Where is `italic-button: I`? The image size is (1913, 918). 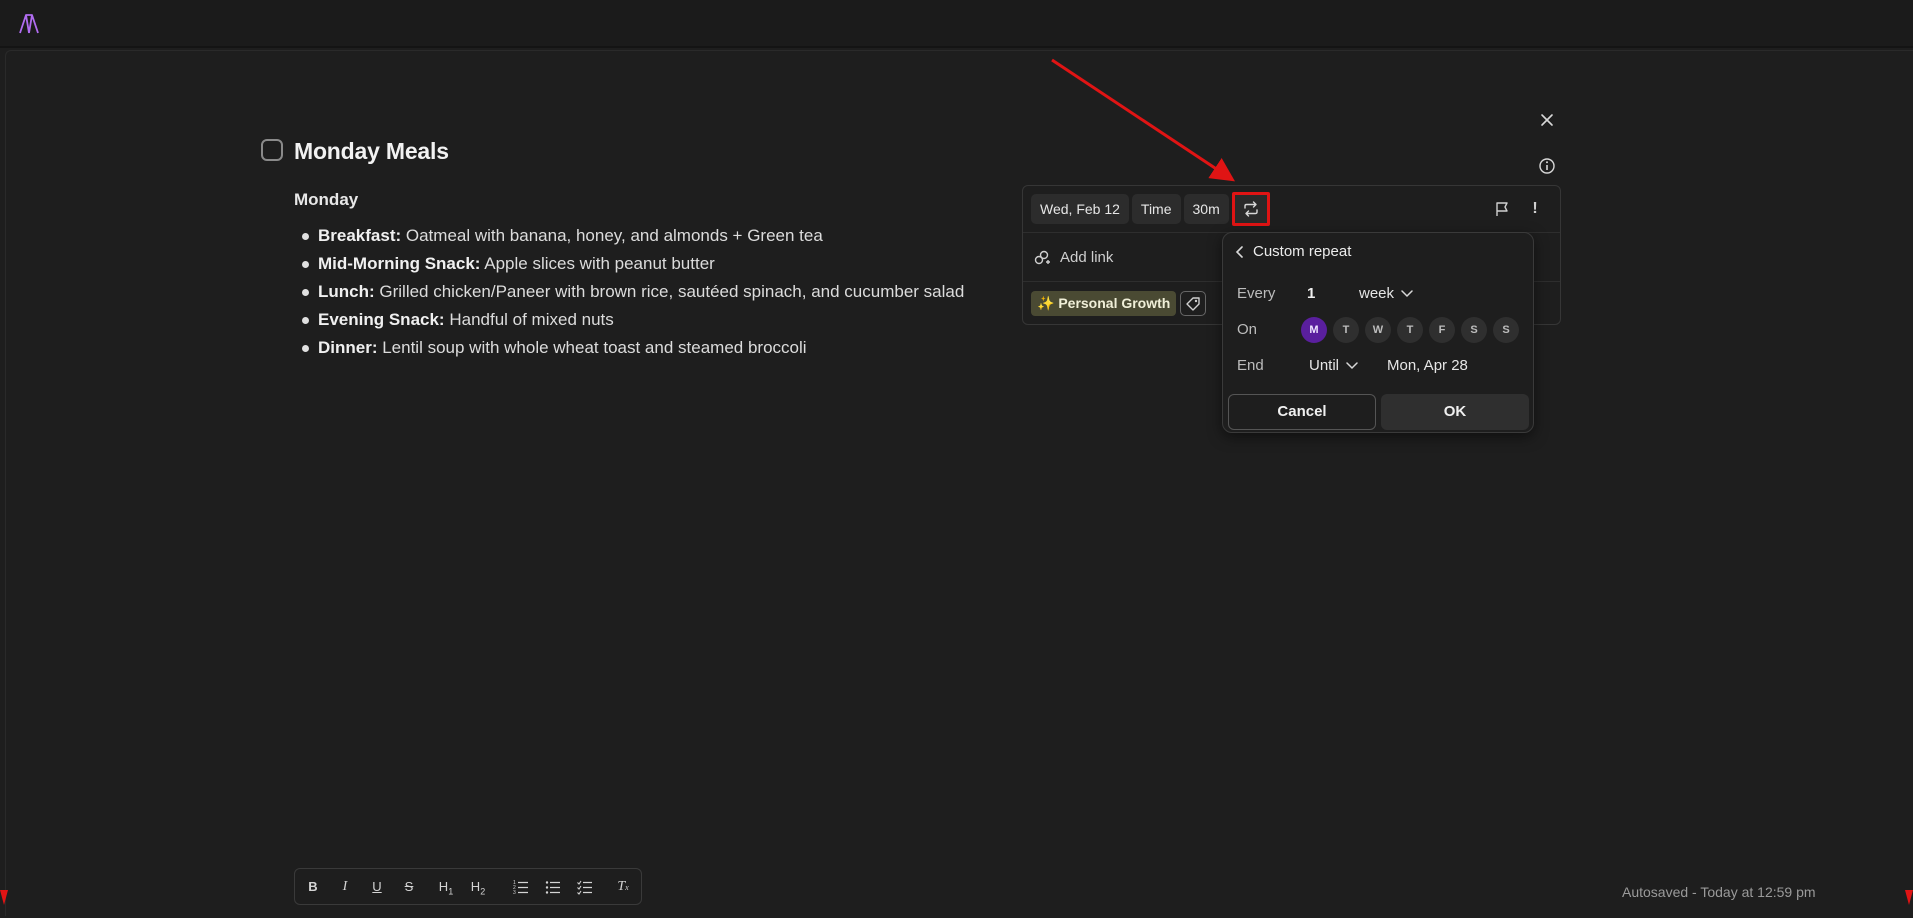
italic-button: I is located at coordinates (345, 887).